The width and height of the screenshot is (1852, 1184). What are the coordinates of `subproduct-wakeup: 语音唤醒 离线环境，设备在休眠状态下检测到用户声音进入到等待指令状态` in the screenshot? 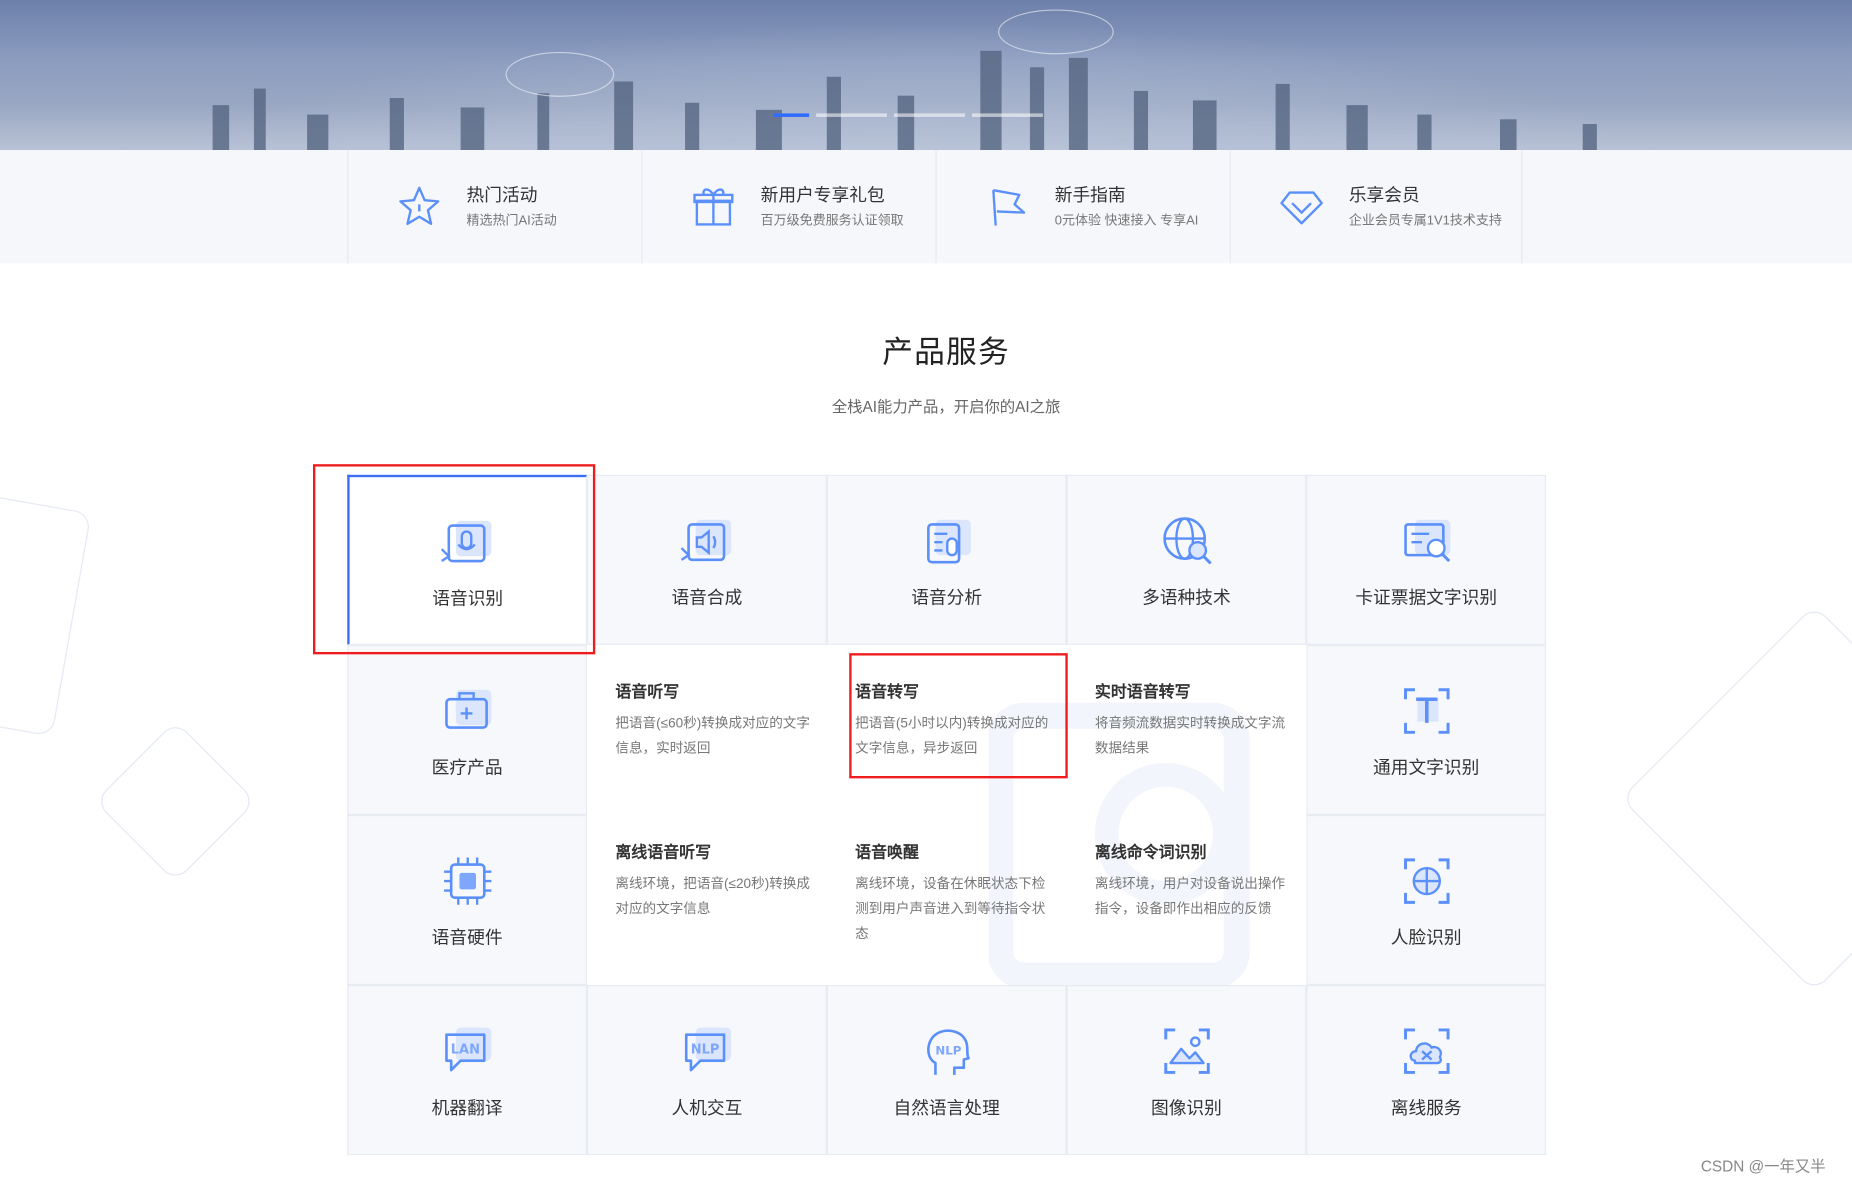 It's located at (955, 893).